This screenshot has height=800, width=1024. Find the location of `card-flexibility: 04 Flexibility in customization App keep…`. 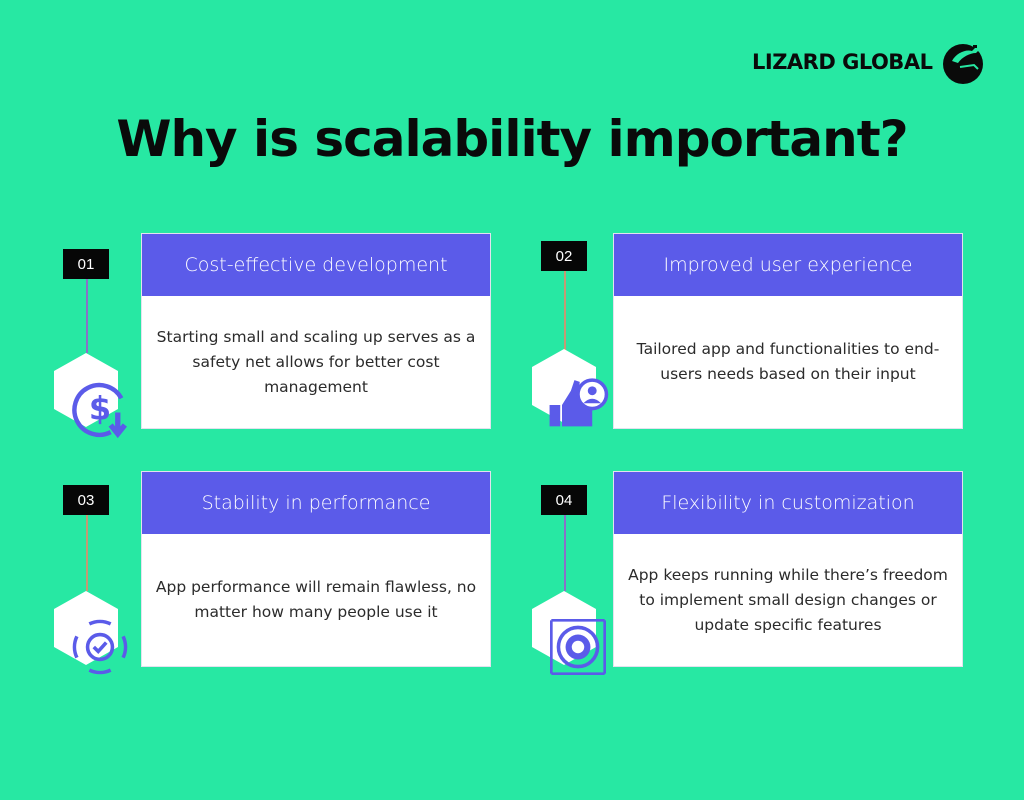

card-flexibility: 04 Flexibility in customization App keep… is located at coordinates (758, 573).